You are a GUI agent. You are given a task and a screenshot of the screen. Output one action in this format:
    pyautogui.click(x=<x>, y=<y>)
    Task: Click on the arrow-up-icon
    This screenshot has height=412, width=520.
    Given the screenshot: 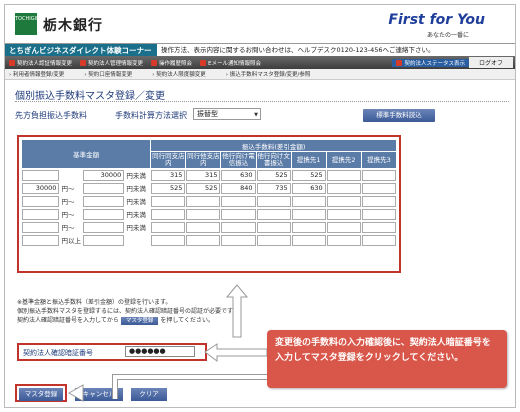 What is the action you would take?
    pyautogui.click(x=237, y=311)
    